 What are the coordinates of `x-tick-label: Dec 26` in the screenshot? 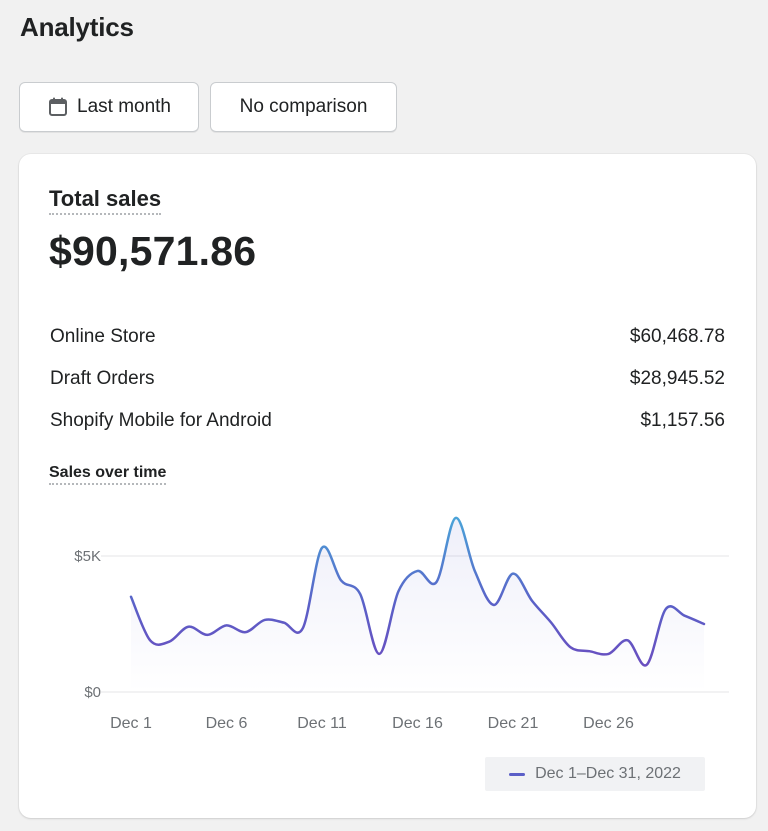 It's located at (608, 723).